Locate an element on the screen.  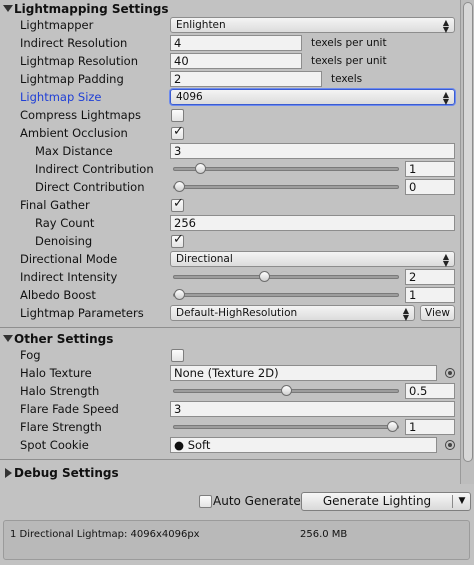
final-gather-checkbox: ✓ is located at coordinates (177, 204).